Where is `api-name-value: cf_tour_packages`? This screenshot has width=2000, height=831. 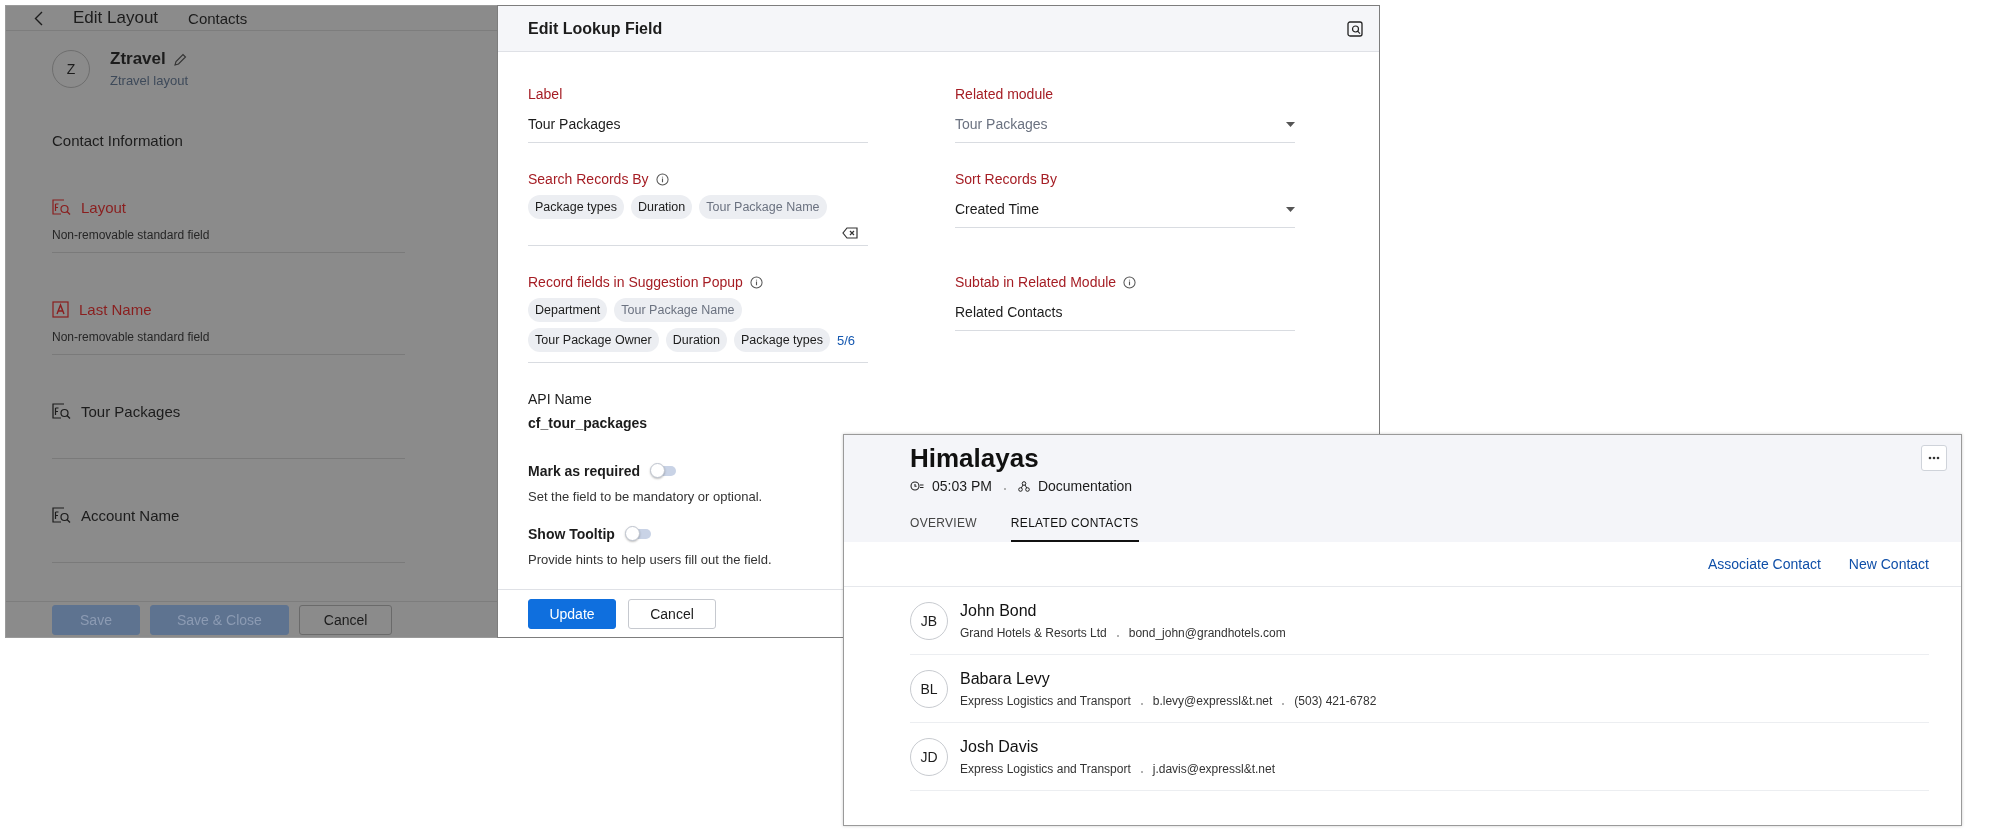 api-name-value: cf_tour_packages is located at coordinates (588, 423).